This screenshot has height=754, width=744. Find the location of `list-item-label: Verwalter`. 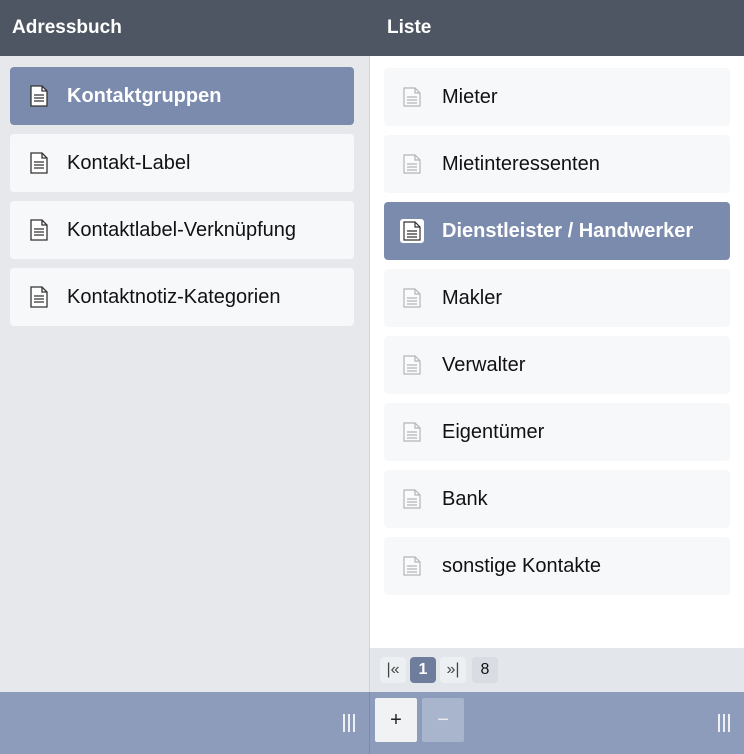

list-item-label: Verwalter is located at coordinates (484, 364).